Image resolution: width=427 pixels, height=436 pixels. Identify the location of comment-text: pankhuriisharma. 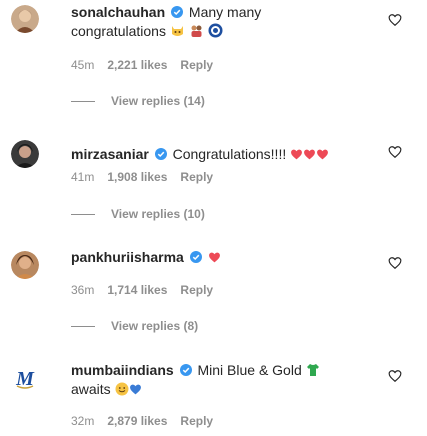
(146, 257).